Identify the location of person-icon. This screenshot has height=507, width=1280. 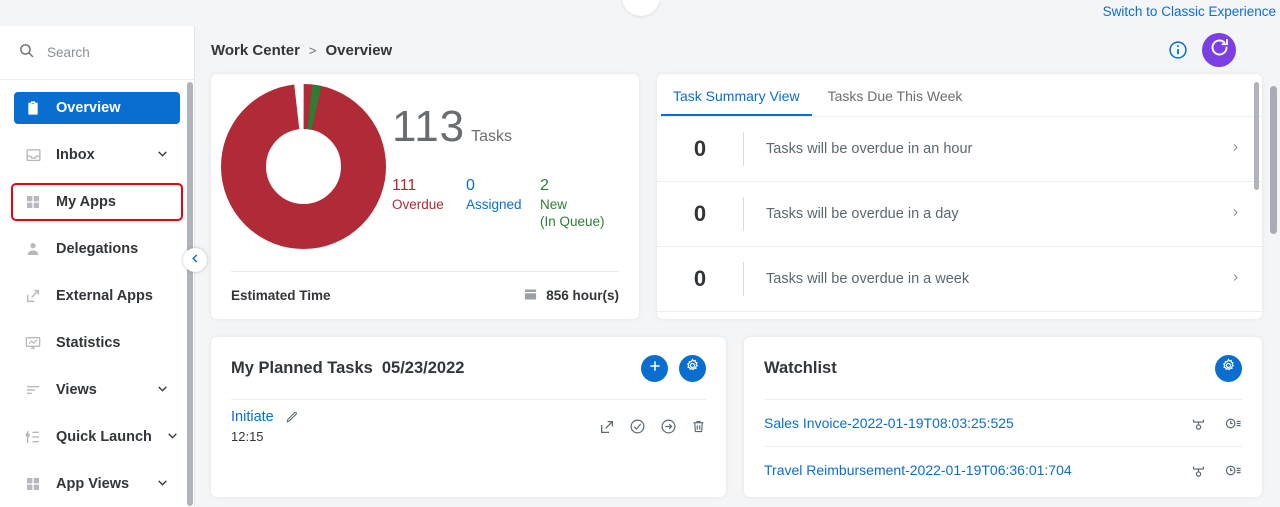
(33, 249).